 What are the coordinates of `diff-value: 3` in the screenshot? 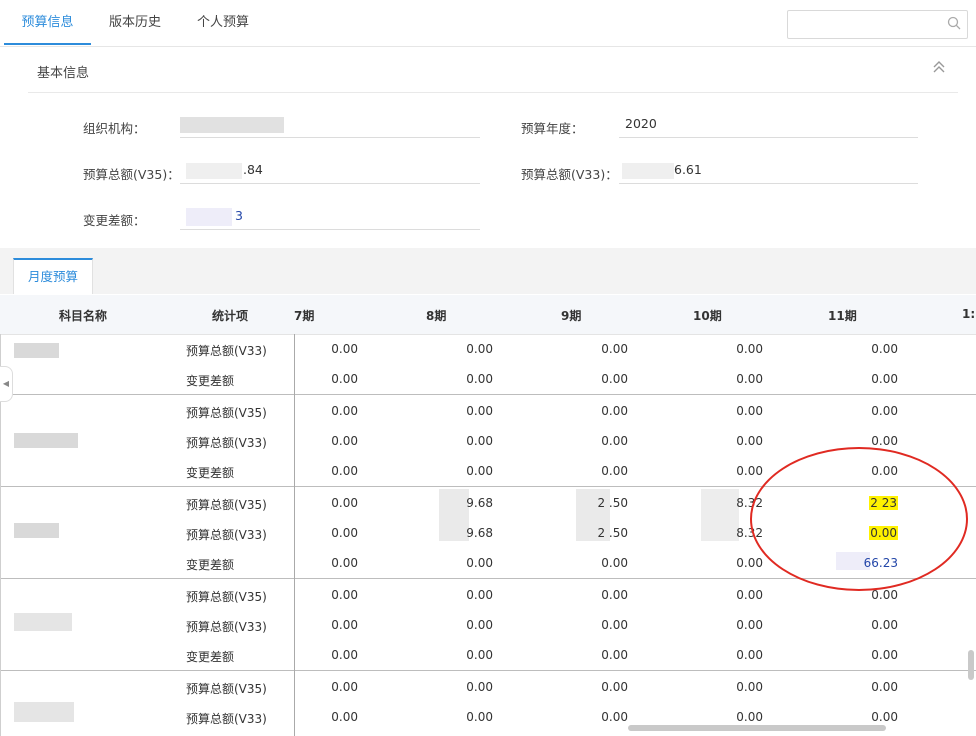 It's located at (239, 215).